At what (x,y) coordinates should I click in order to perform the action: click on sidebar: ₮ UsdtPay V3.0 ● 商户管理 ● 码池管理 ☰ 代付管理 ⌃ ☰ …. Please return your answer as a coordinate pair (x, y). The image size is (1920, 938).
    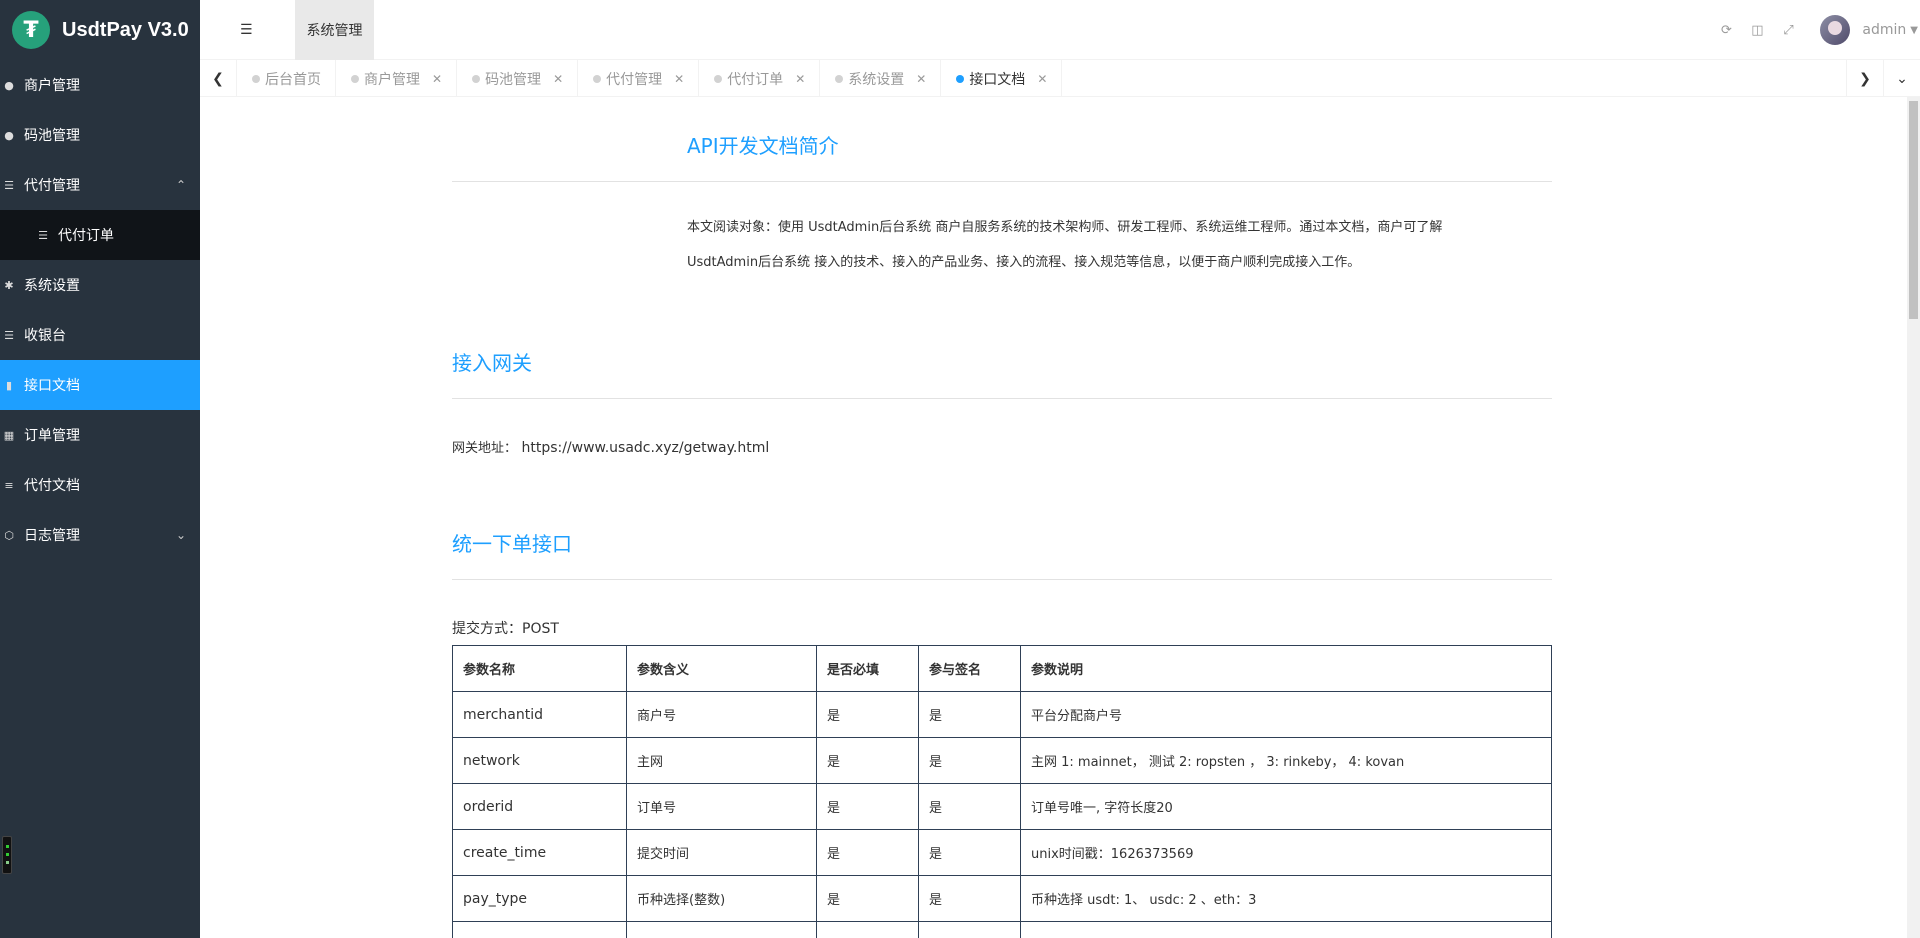
    Looking at the image, I should click on (100, 469).